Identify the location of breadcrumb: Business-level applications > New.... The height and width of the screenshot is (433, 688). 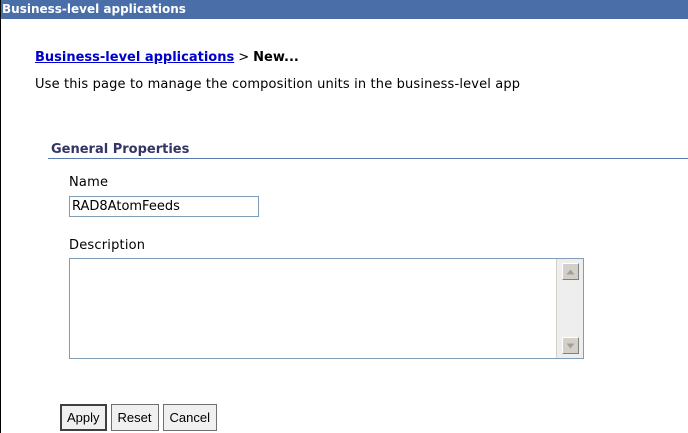
(167, 57).